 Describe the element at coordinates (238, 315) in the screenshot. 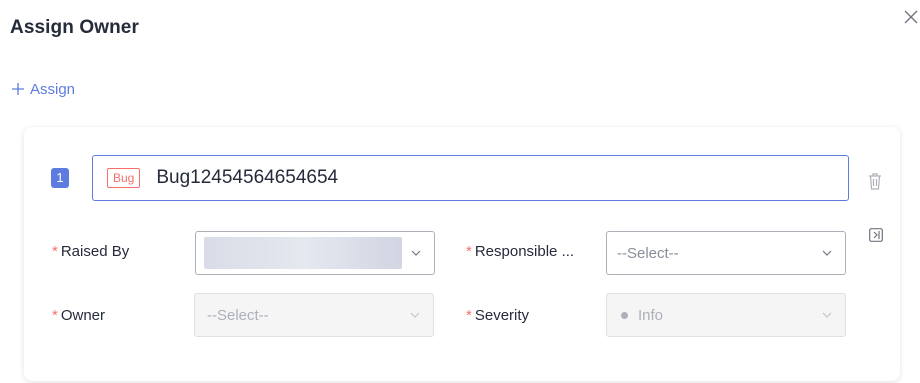

I see `owner-placeholder: --Select--` at that location.